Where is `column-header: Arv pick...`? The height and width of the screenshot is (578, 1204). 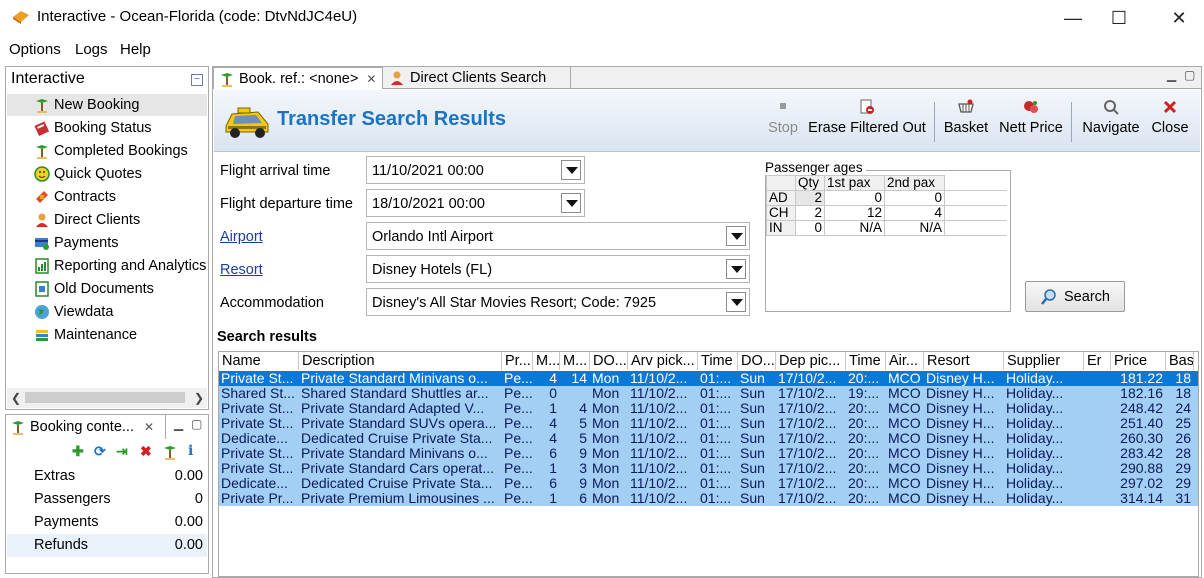
column-header: Arv pick... is located at coordinates (663, 361).